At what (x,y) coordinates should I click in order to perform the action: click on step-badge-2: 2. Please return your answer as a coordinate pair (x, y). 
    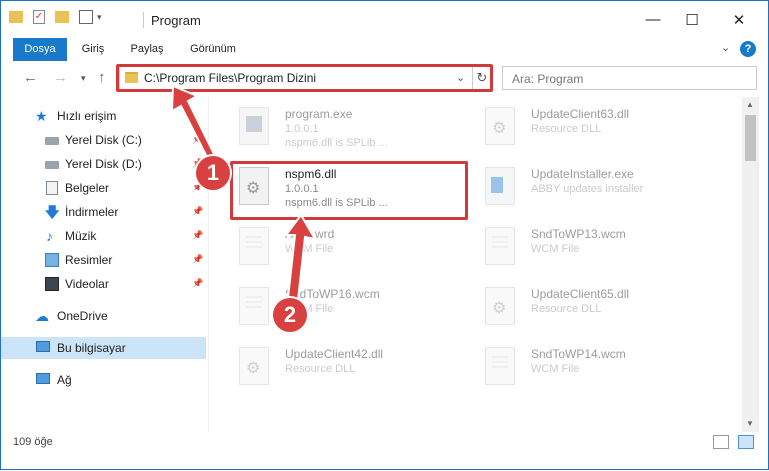
    Looking at the image, I should click on (290, 315).